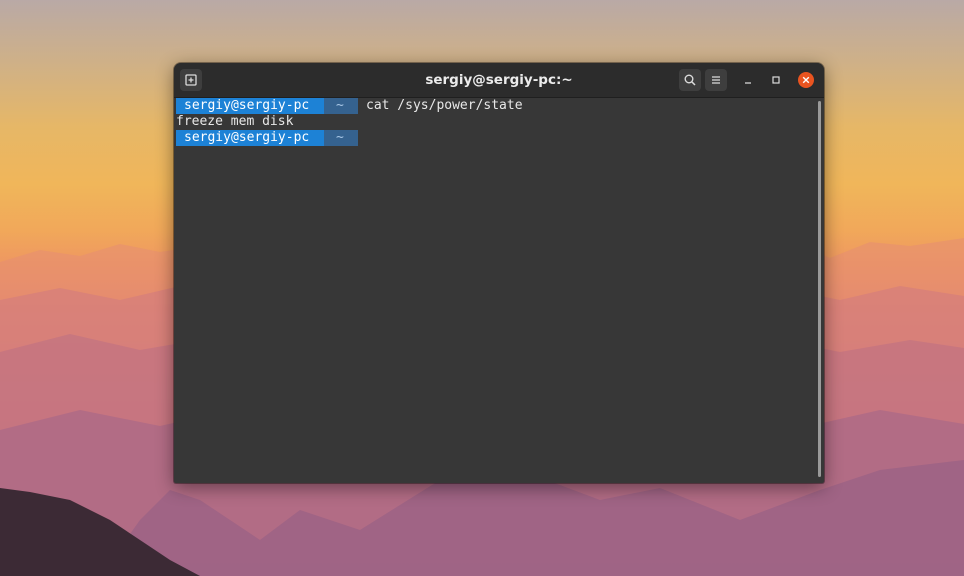 This screenshot has width=964, height=576. I want to click on command-text: cat /sys/power/state, so click(444, 105).